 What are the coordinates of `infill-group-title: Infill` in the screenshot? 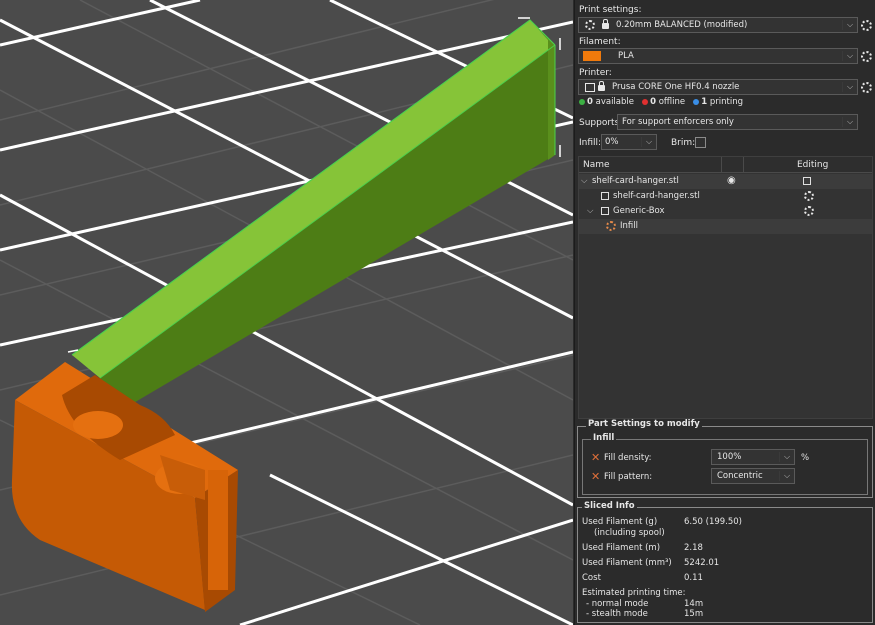 It's located at (604, 438).